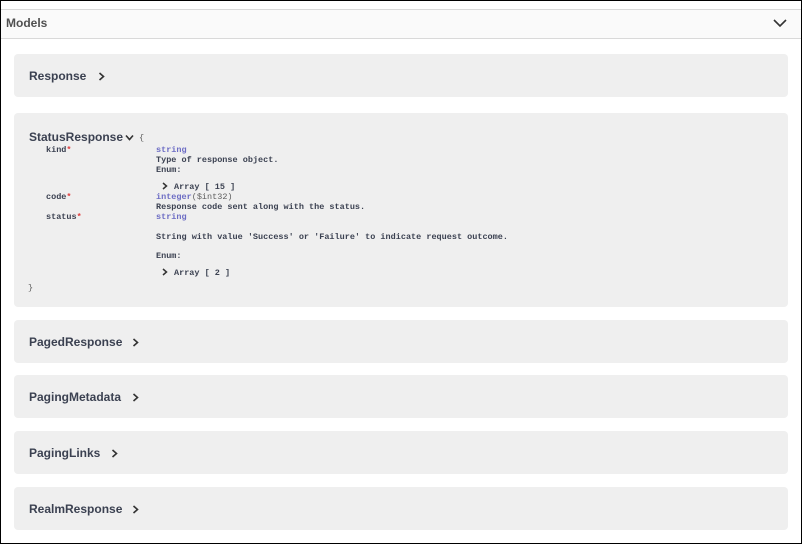 This screenshot has width=802, height=544. What do you see at coordinates (64, 217) in the screenshot?
I see `property-name-status: status*` at bounding box center [64, 217].